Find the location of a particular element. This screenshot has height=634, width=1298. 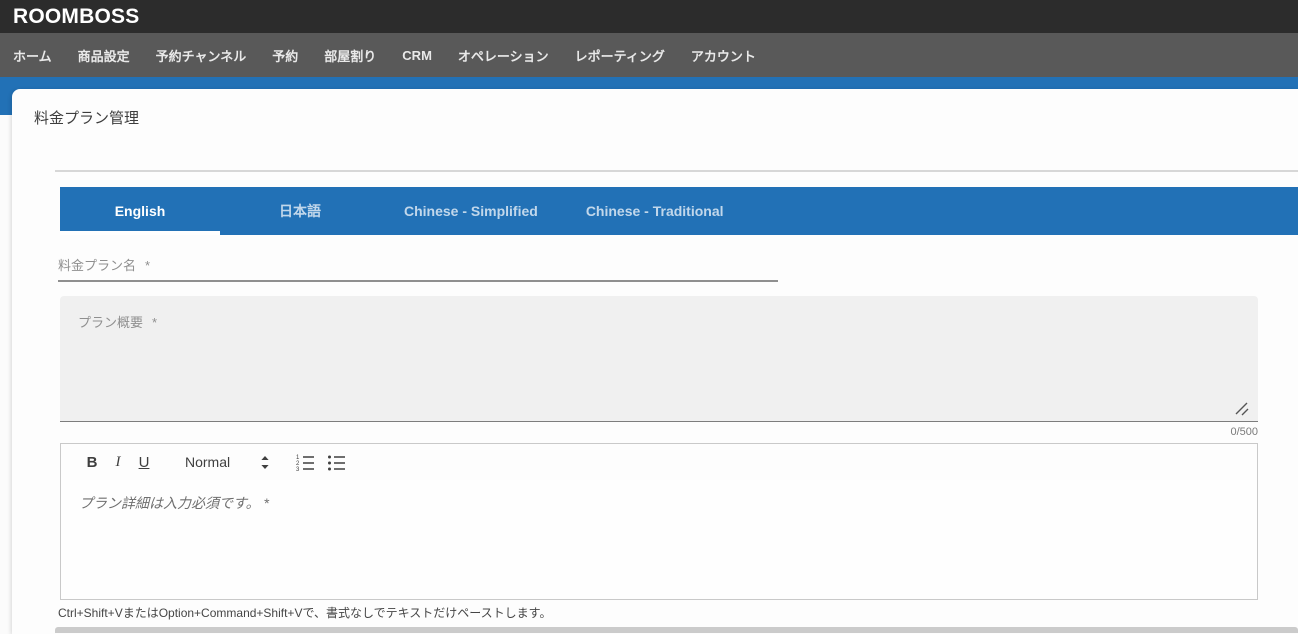

roomboss-logo: ROOMBOSS is located at coordinates (76, 16).